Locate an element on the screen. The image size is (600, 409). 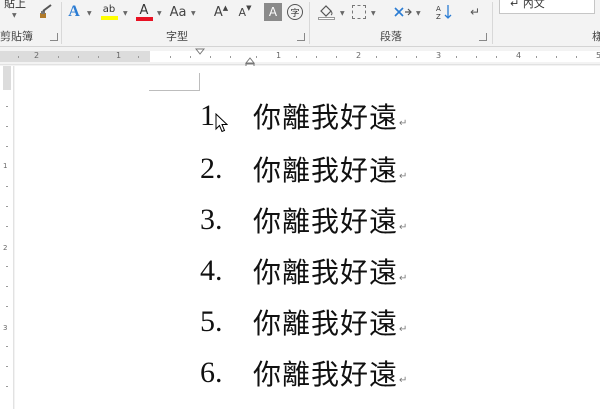
svg-text: Z is located at coordinates (438, 17).